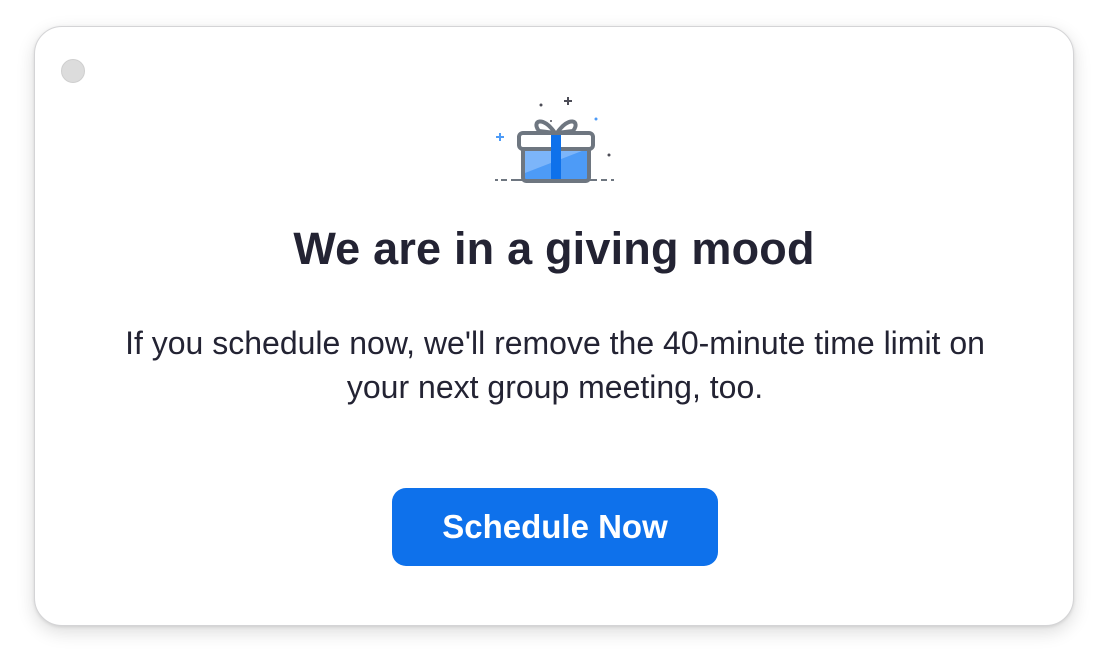 The width and height of the screenshot is (1108, 668). What do you see at coordinates (555, 527) in the screenshot?
I see `schedule-now-button: Schedule Now` at bounding box center [555, 527].